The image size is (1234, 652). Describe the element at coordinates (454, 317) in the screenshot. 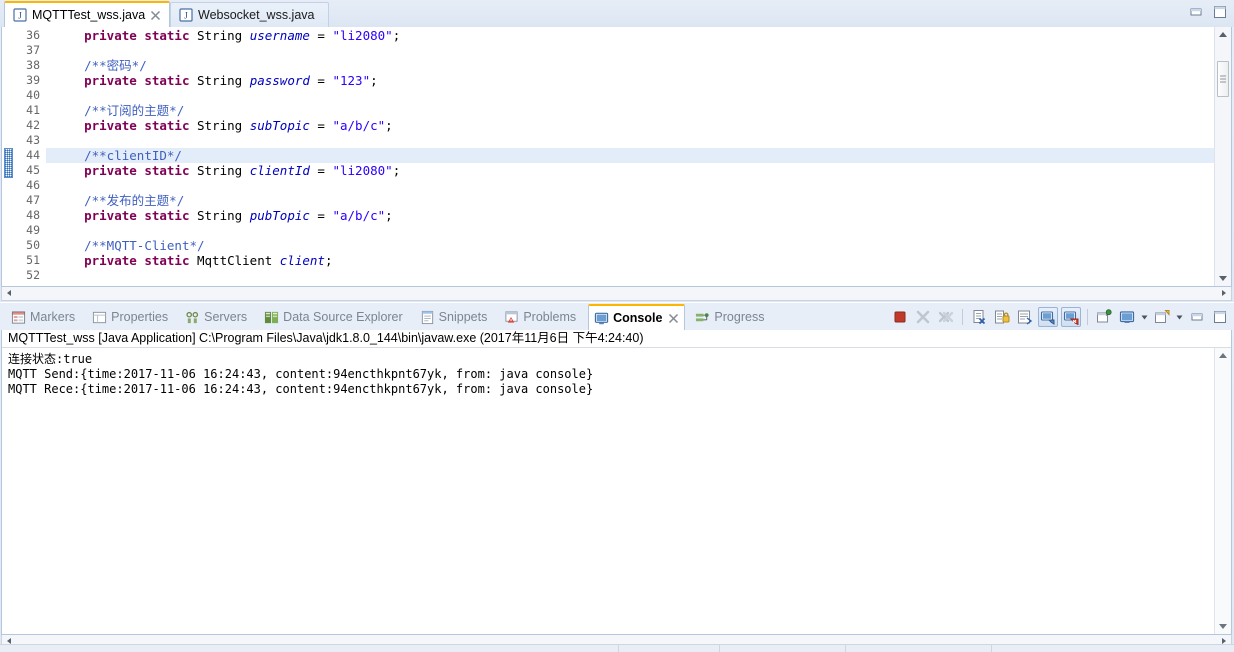

I see `view-tab-snippets: Snippets` at that location.